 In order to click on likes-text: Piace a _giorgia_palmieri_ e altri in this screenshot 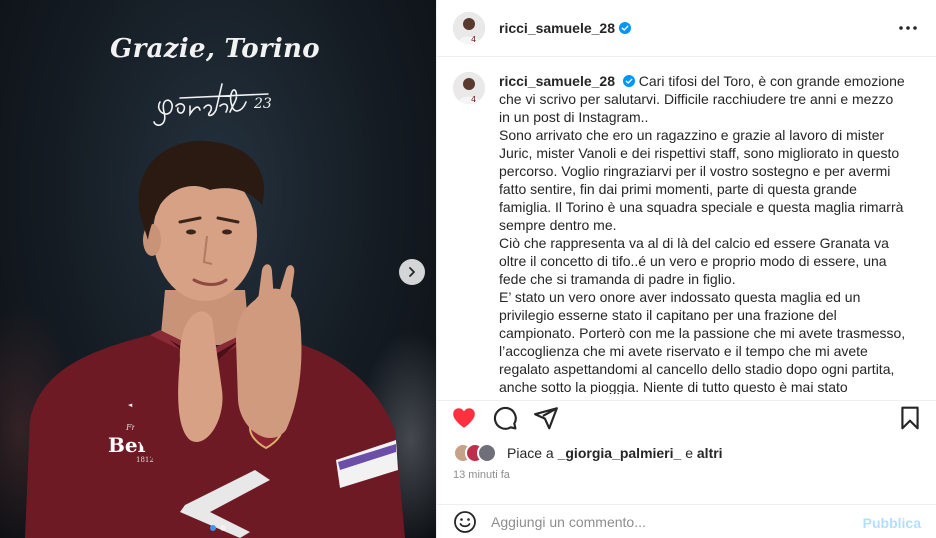, I will do `click(615, 453)`.